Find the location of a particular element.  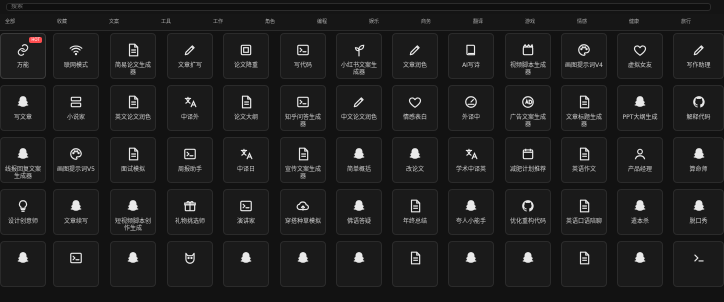

prompt-card: 佛语答疑 is located at coordinates (359, 212).